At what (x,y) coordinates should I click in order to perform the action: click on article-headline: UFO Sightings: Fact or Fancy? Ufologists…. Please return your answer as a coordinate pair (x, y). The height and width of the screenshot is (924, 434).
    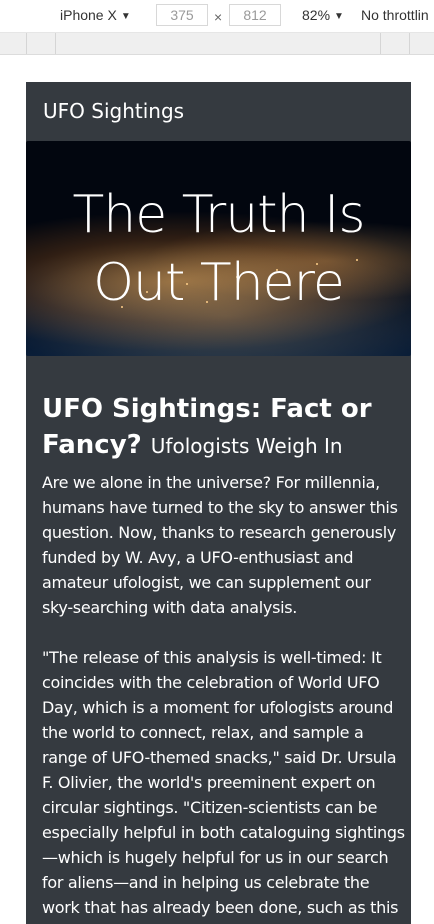
    Looking at the image, I should click on (224, 427).